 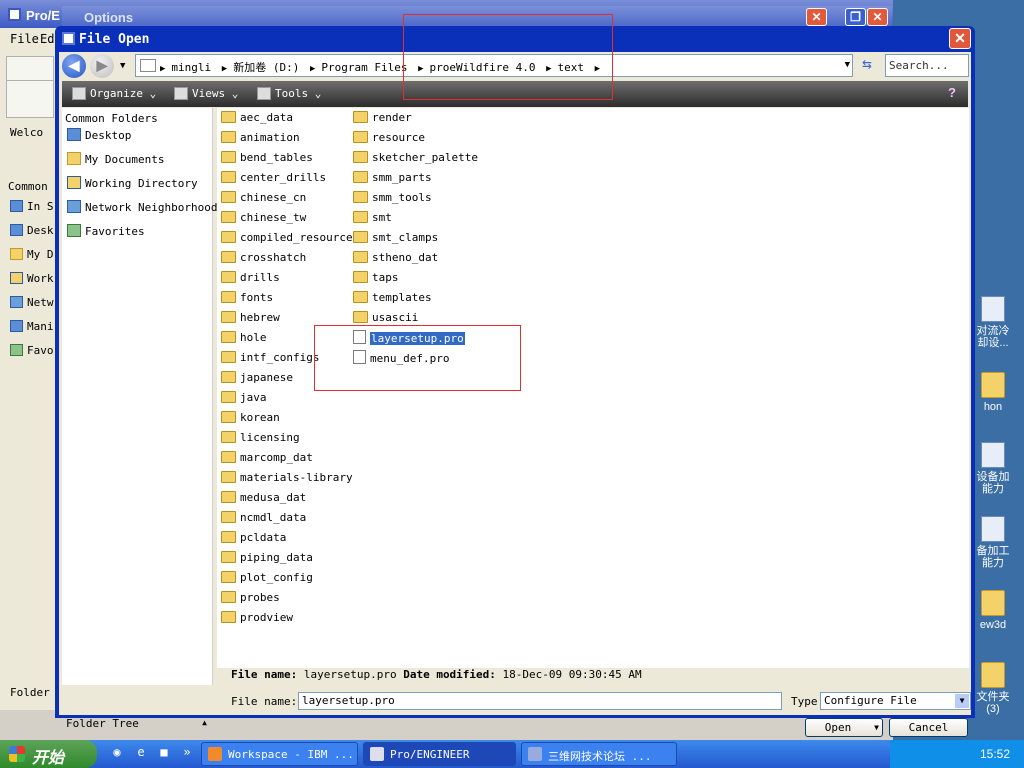 I want to click on organize-menu: Organize ⌄, so click(x=114, y=93).